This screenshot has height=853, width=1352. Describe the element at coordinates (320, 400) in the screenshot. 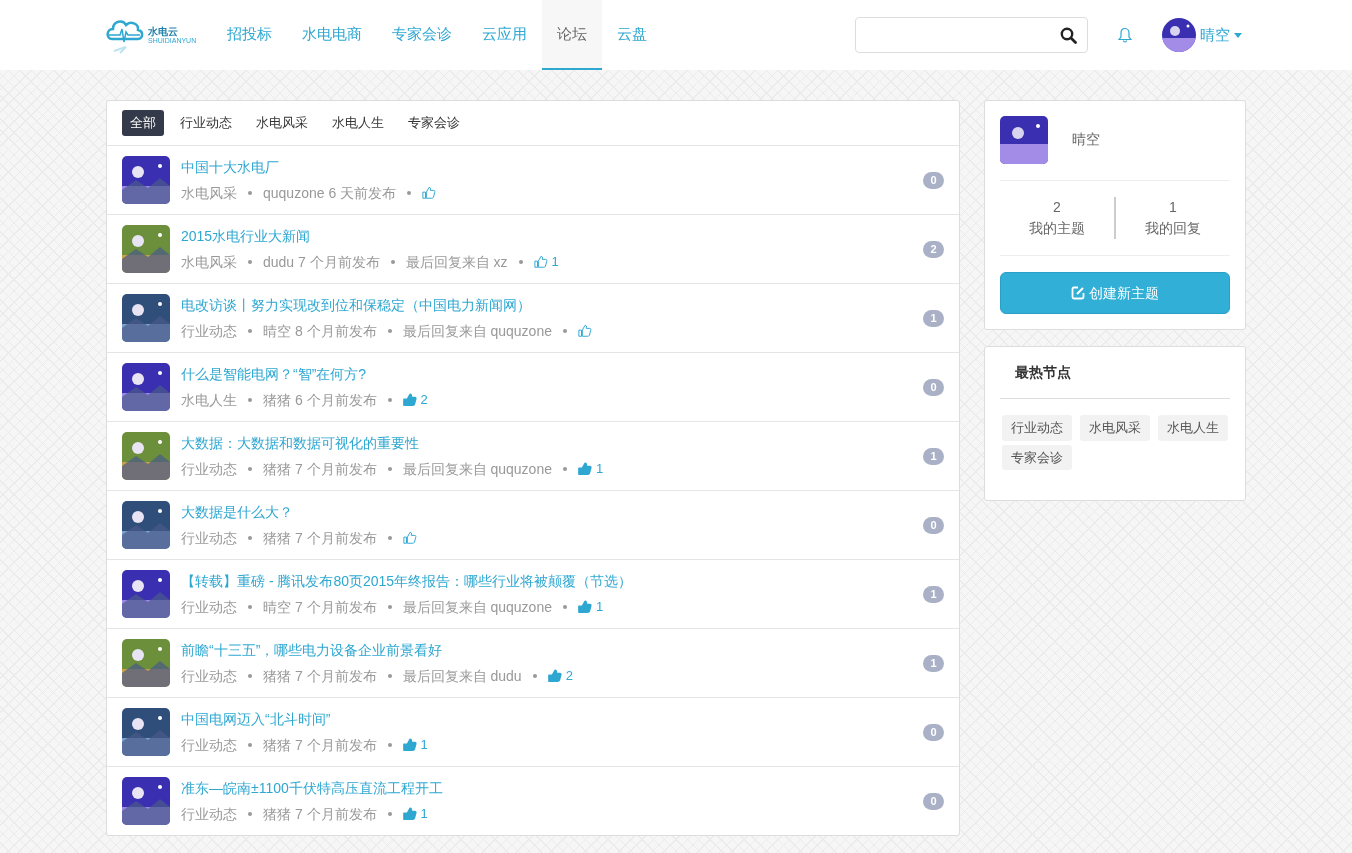

I see `author-time: 猪猪 6 个月前发布` at that location.